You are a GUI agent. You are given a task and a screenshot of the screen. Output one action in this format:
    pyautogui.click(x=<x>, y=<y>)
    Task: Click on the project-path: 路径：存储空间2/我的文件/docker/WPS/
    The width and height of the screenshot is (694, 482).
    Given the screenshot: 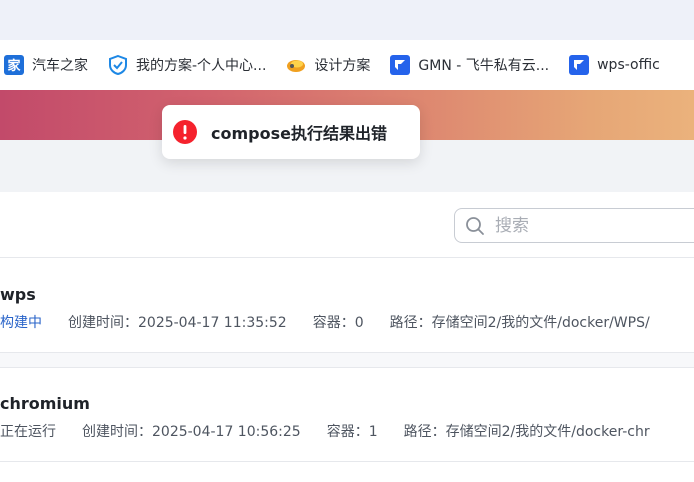 What is the action you would take?
    pyautogui.click(x=519, y=323)
    